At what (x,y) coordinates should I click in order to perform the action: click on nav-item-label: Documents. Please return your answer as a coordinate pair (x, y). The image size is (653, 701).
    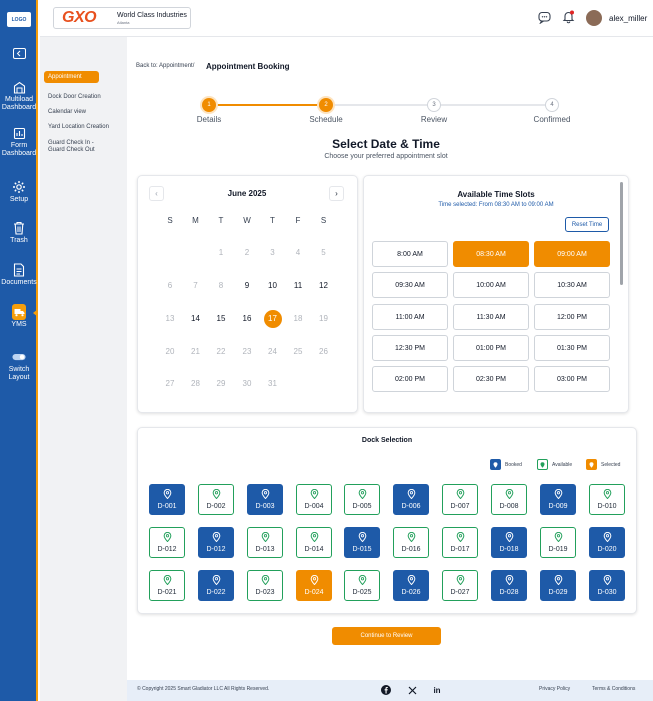
    Looking at the image, I should click on (19, 282).